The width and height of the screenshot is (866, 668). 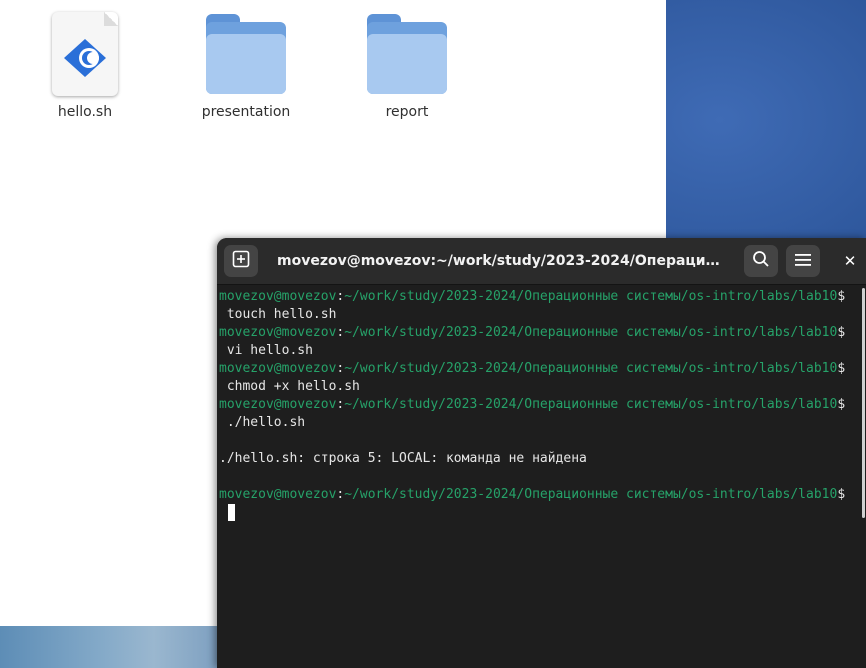 I want to click on text-cursor, so click(x=231, y=512).